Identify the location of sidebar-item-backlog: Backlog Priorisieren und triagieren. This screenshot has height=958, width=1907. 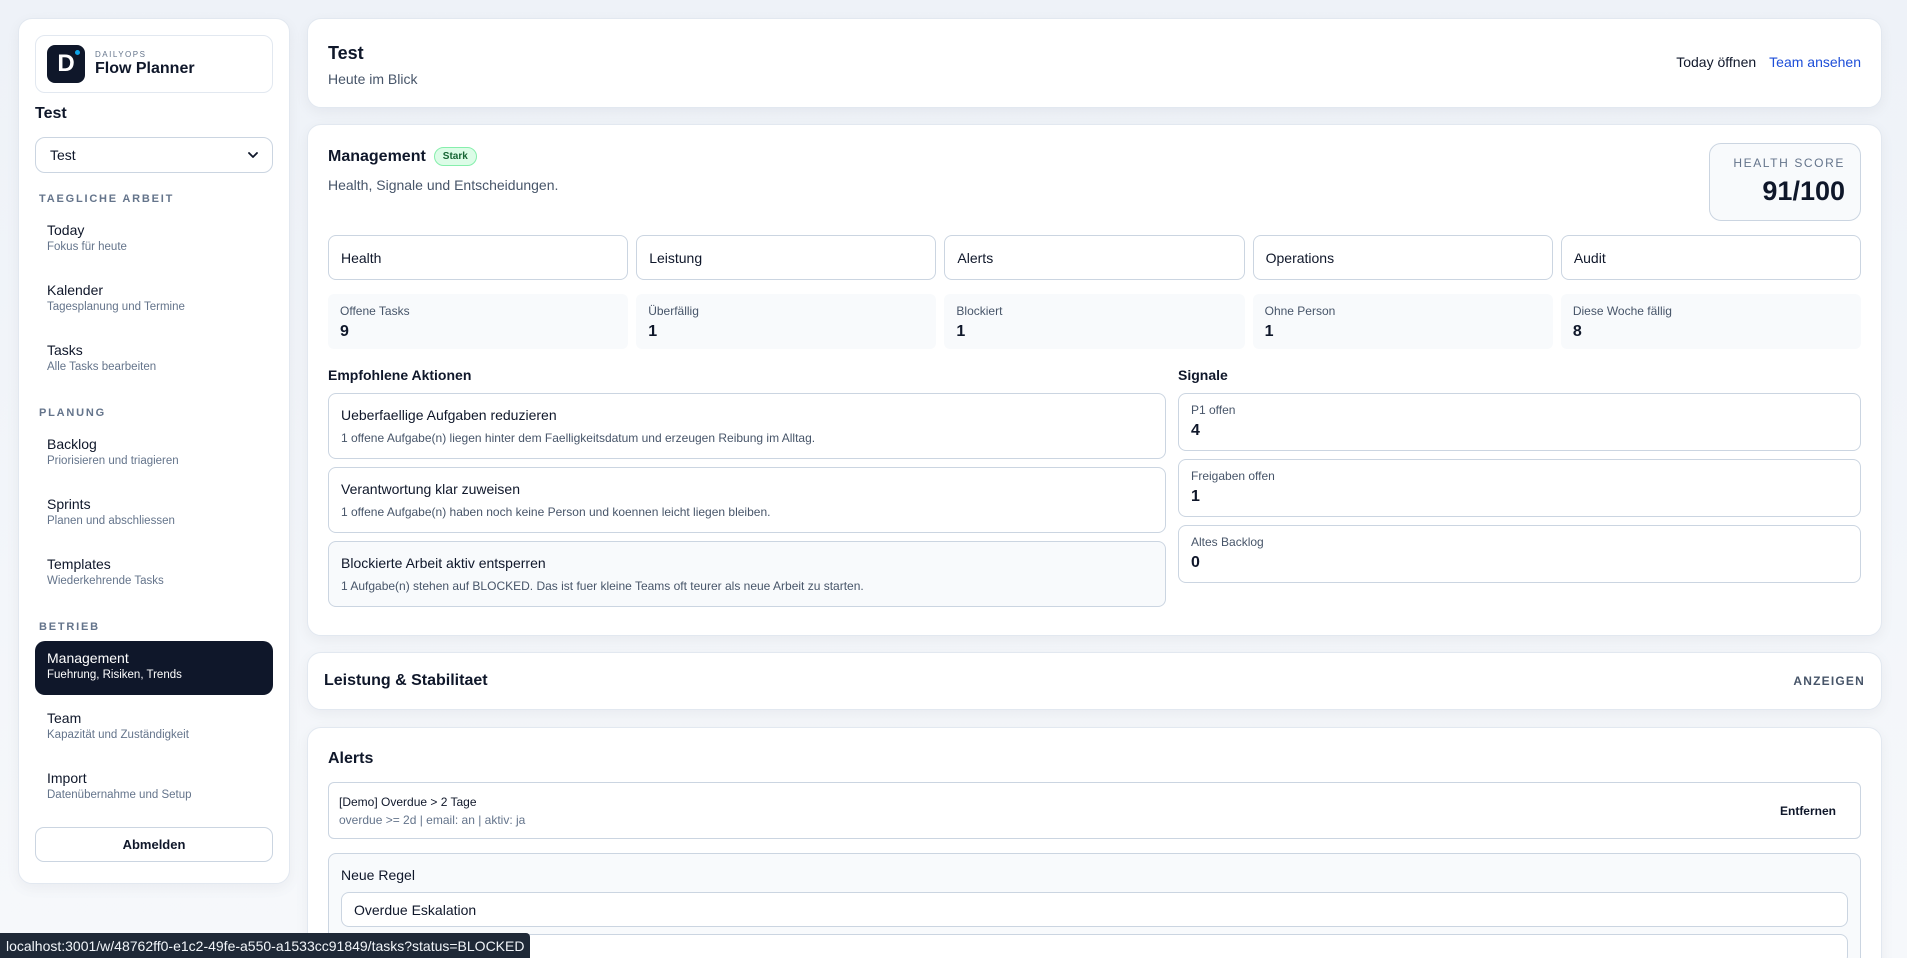
(154, 454).